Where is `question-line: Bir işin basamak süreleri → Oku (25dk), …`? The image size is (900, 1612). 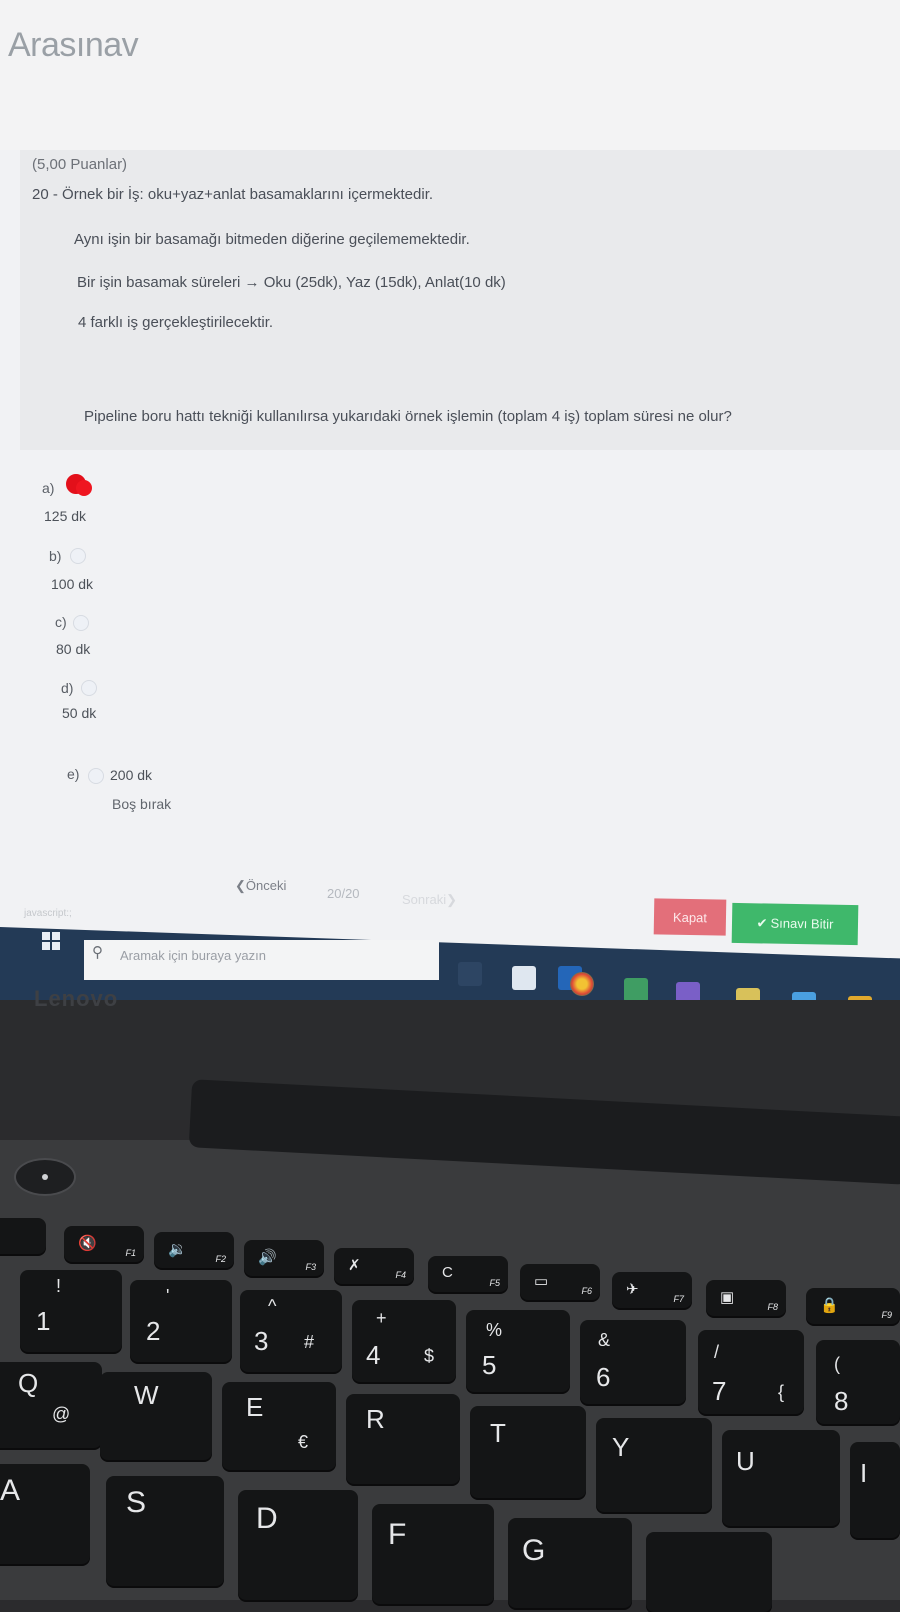
question-line: Bir işin basamak süreleri → Oku (25dk), … is located at coordinates (291, 282).